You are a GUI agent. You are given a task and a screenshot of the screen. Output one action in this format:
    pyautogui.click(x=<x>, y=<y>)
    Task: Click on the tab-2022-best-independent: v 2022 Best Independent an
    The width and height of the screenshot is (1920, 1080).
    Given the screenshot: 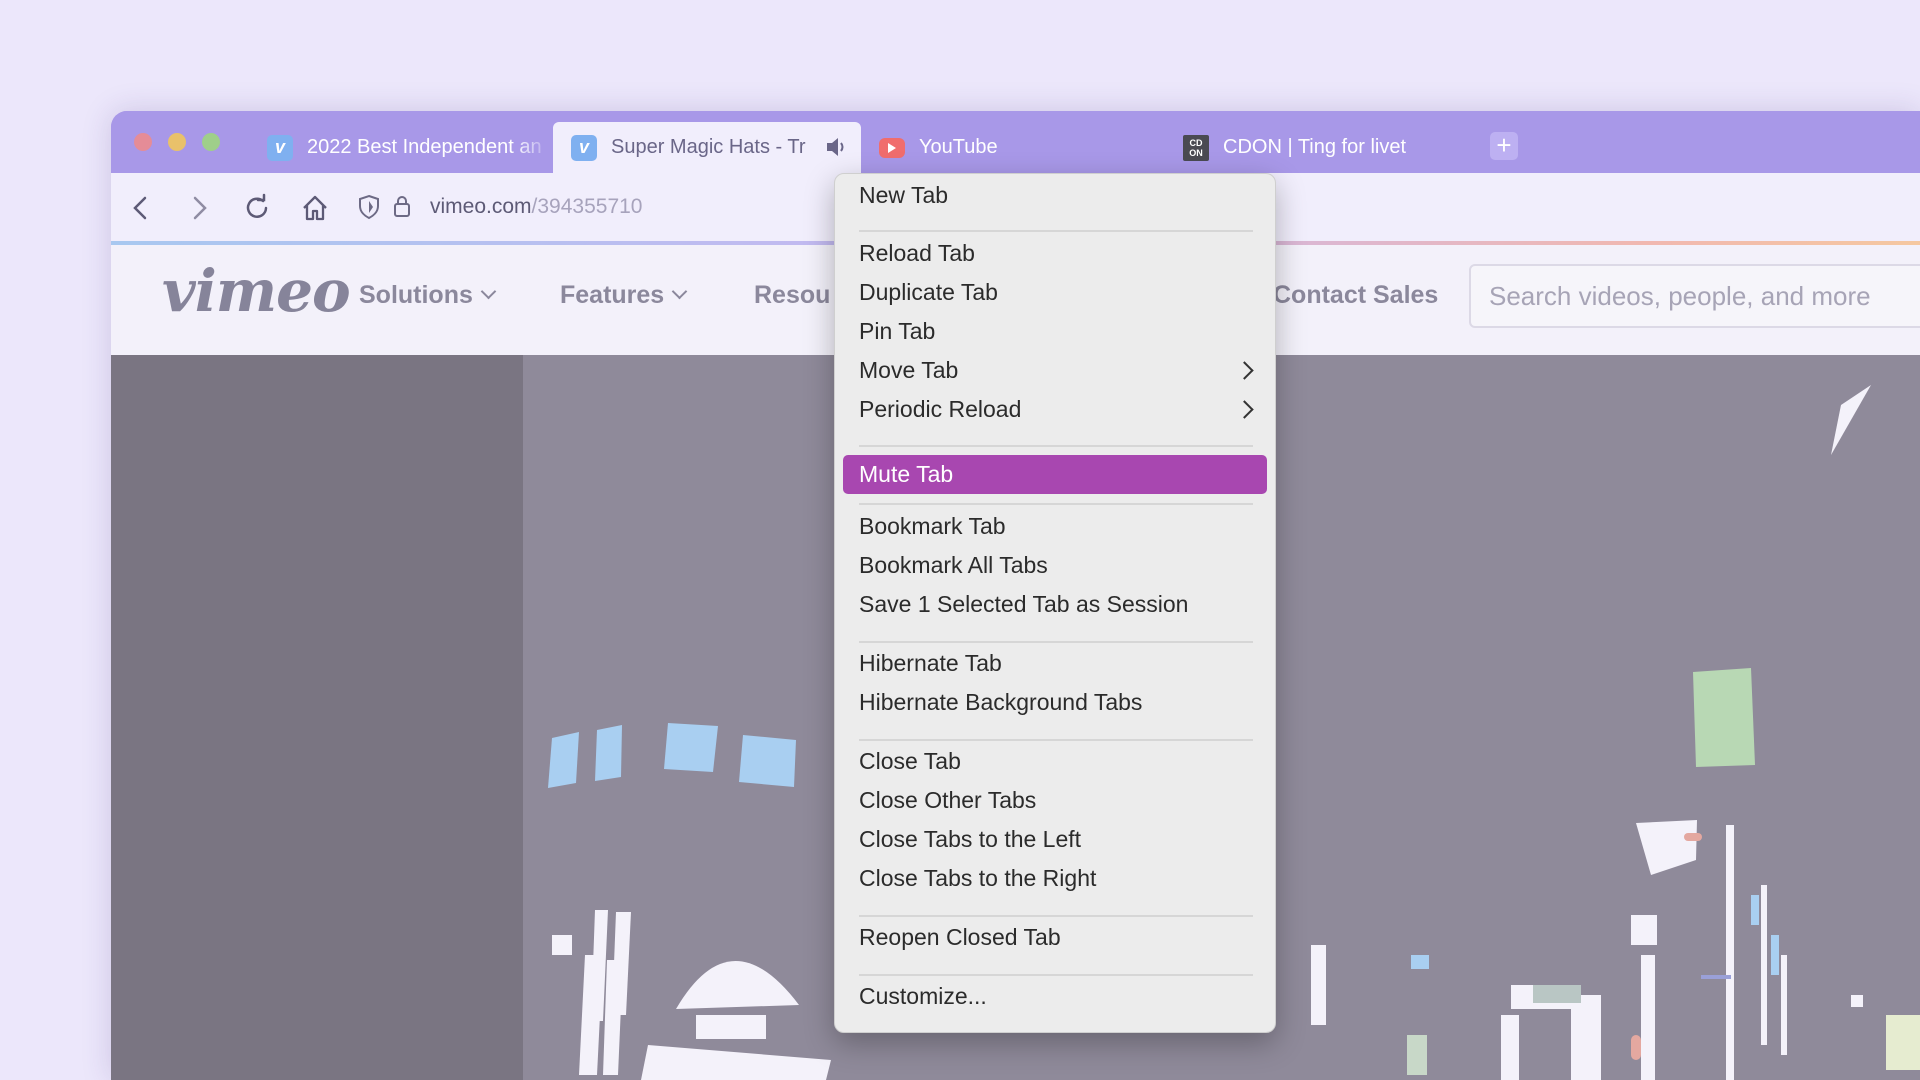 What is the action you would take?
    pyautogui.click(x=401, y=147)
    